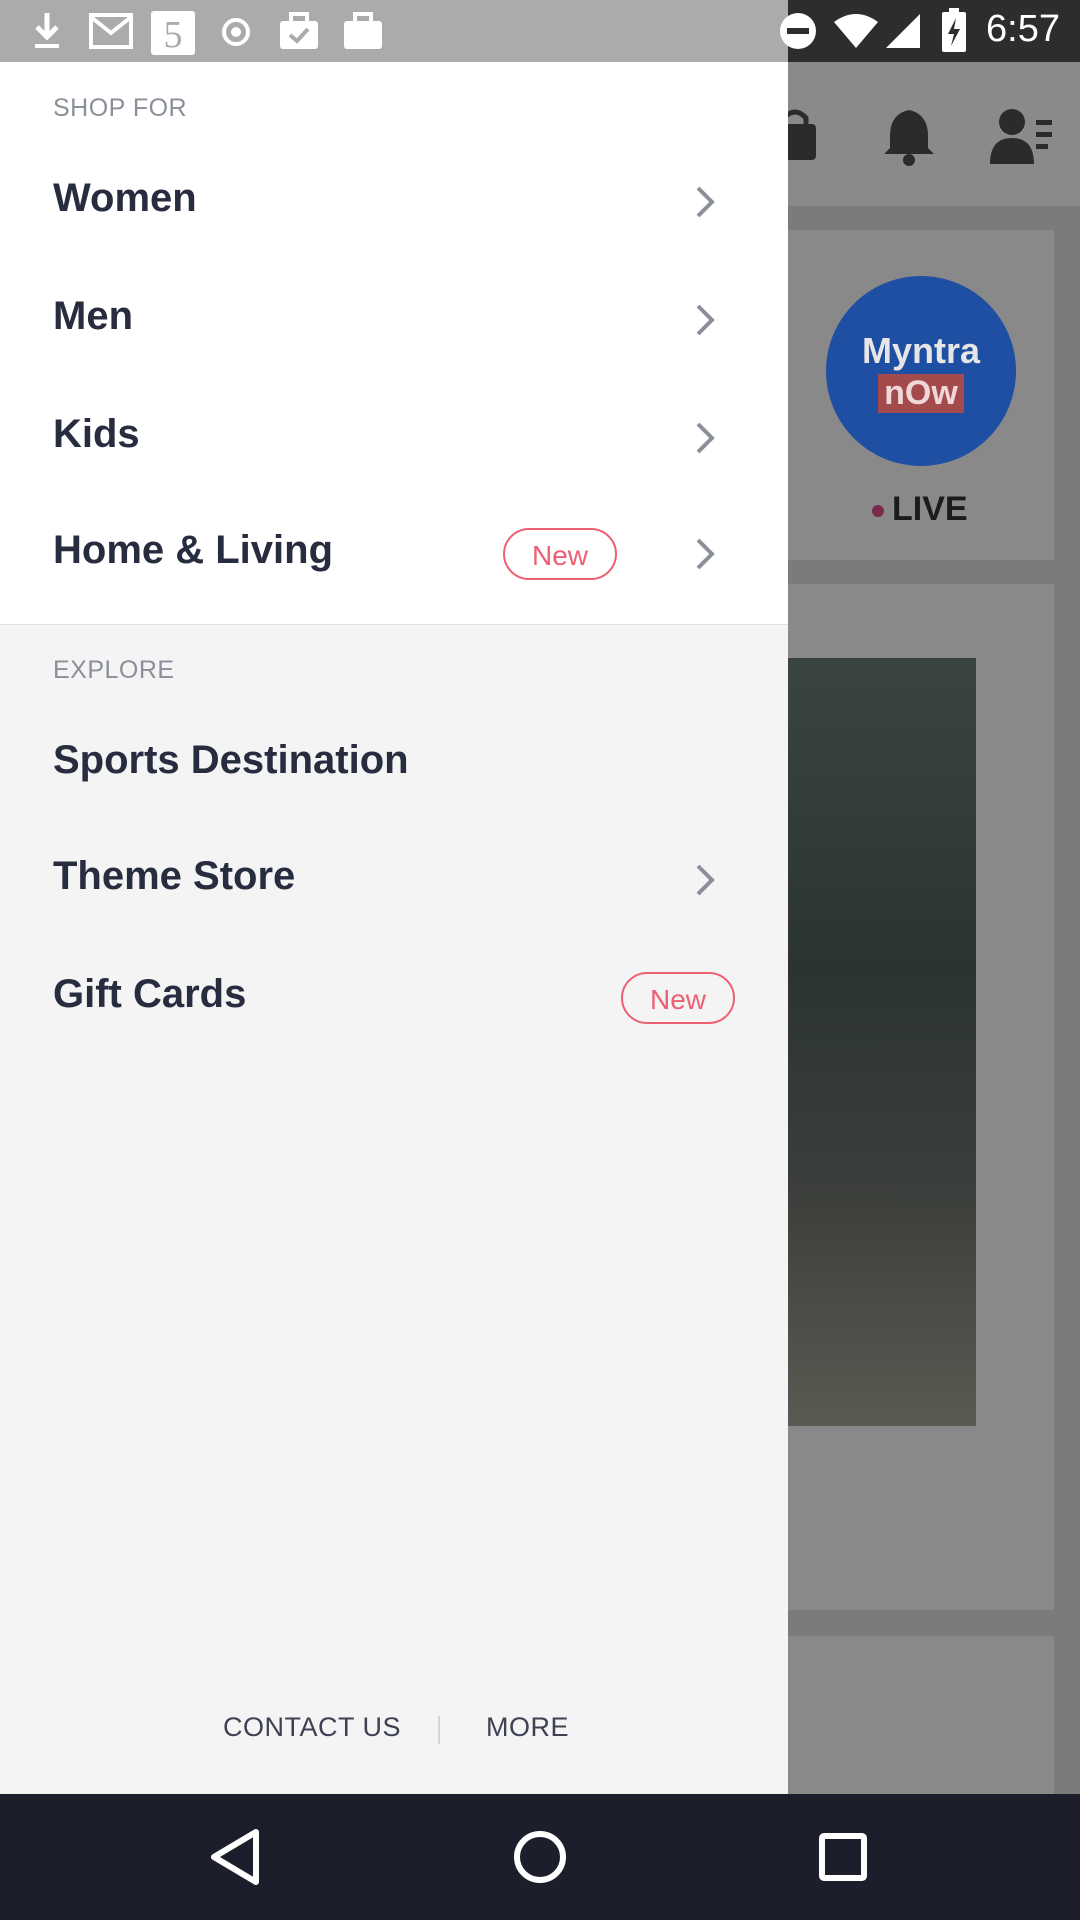 The image size is (1080, 1920). I want to click on menu-item-label: Women, so click(125, 198).